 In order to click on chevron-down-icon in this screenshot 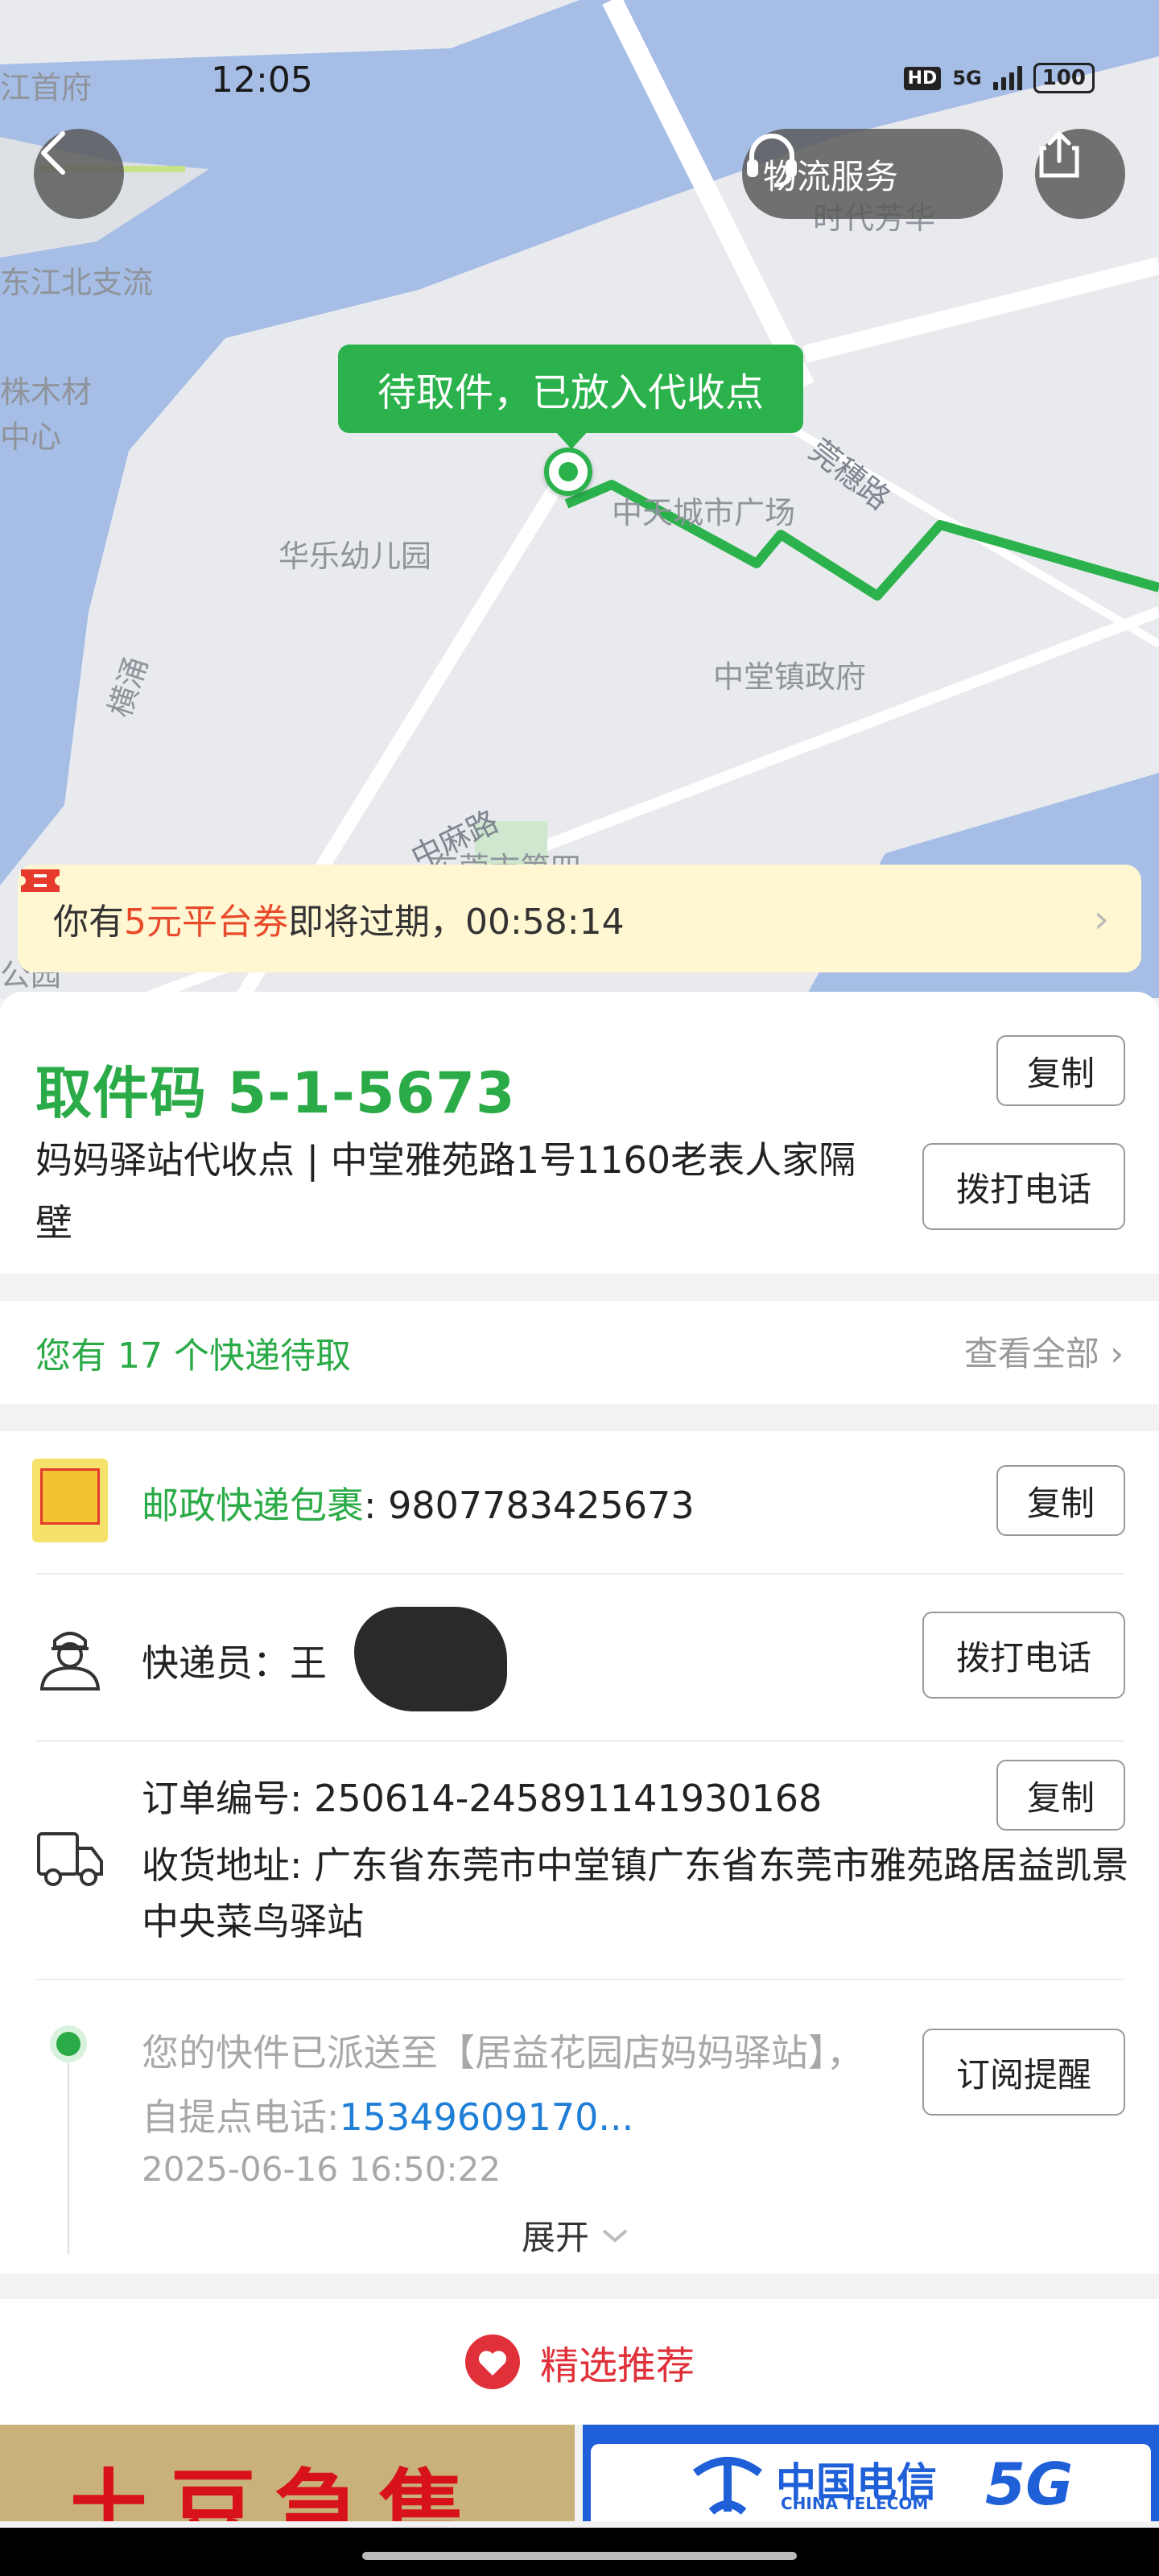, I will do `click(615, 2235)`.